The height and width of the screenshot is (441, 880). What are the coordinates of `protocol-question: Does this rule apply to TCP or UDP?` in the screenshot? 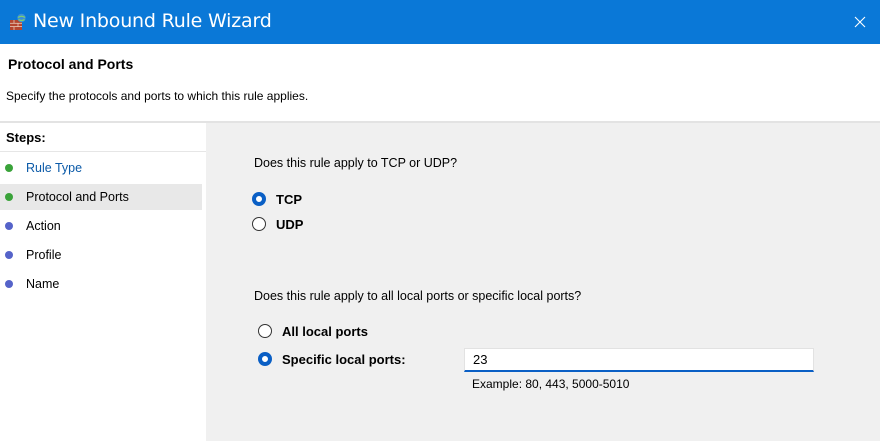 It's located at (356, 163).